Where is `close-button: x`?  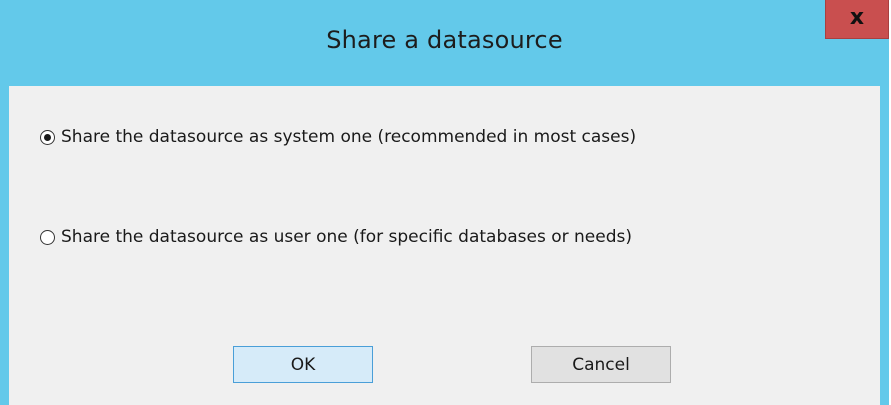 close-button: x is located at coordinates (857, 19).